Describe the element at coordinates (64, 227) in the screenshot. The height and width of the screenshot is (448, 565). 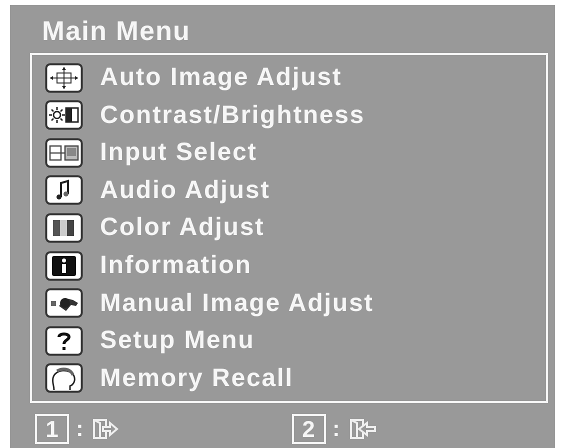
I see `color-bars-icon` at that location.